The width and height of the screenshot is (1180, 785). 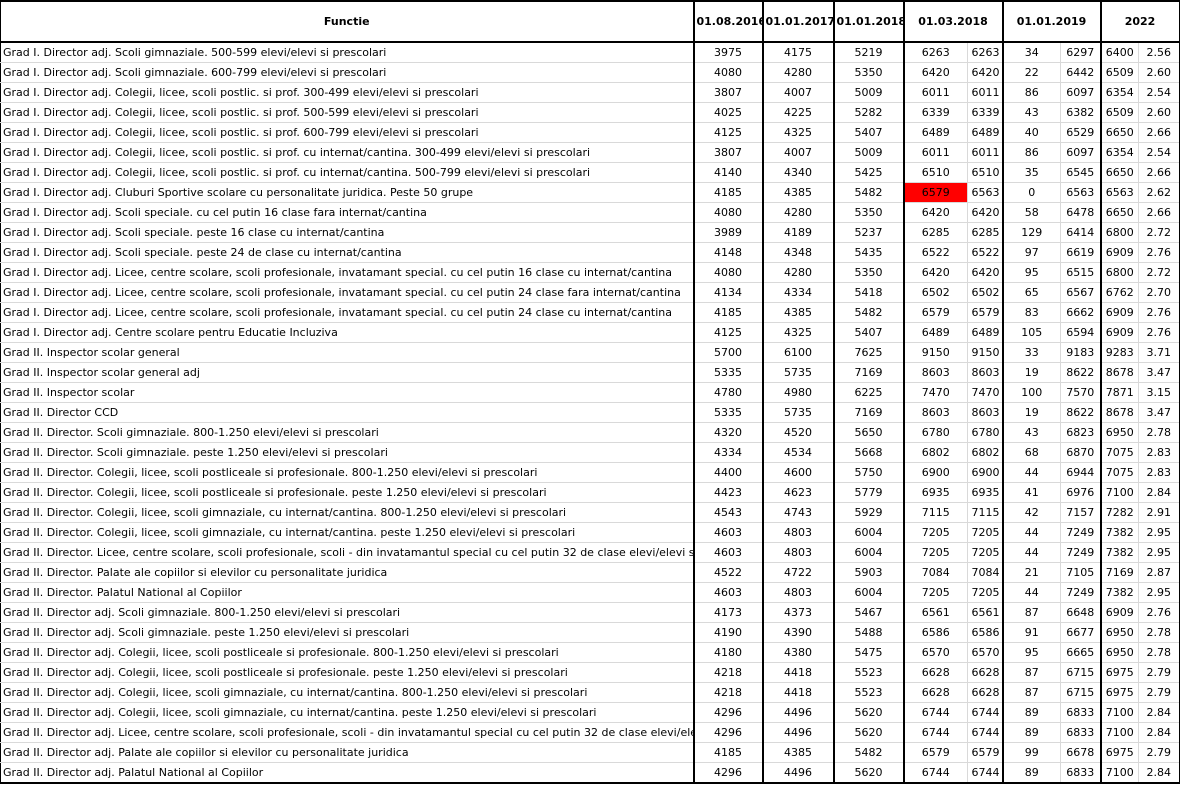 I want to click on cell-2016: 4025, so click(x=727, y=112).